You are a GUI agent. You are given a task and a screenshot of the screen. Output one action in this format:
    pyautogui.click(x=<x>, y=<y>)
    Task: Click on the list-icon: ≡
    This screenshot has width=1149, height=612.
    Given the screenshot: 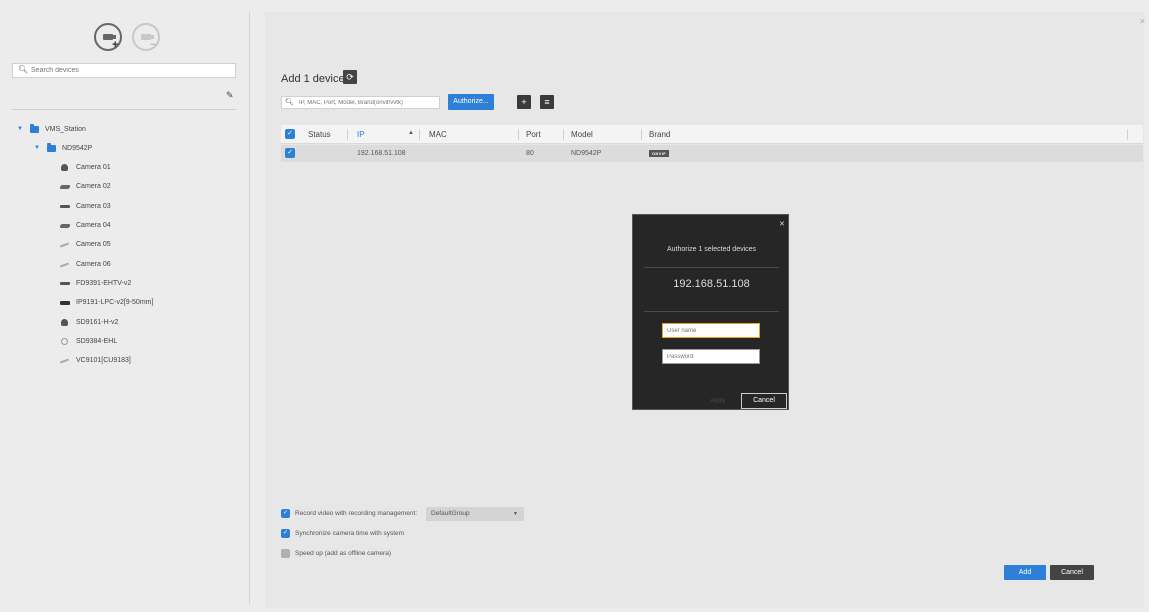 What is the action you would take?
    pyautogui.click(x=547, y=102)
    